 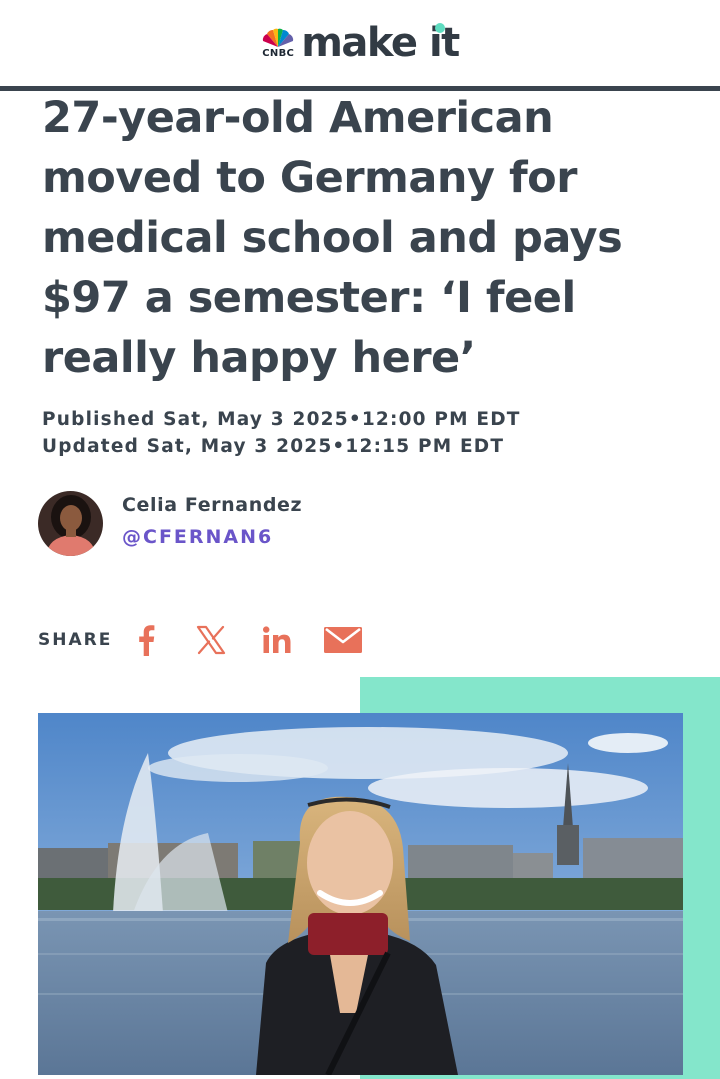 What do you see at coordinates (439, 28) in the screenshot?
I see `makeit-dot` at bounding box center [439, 28].